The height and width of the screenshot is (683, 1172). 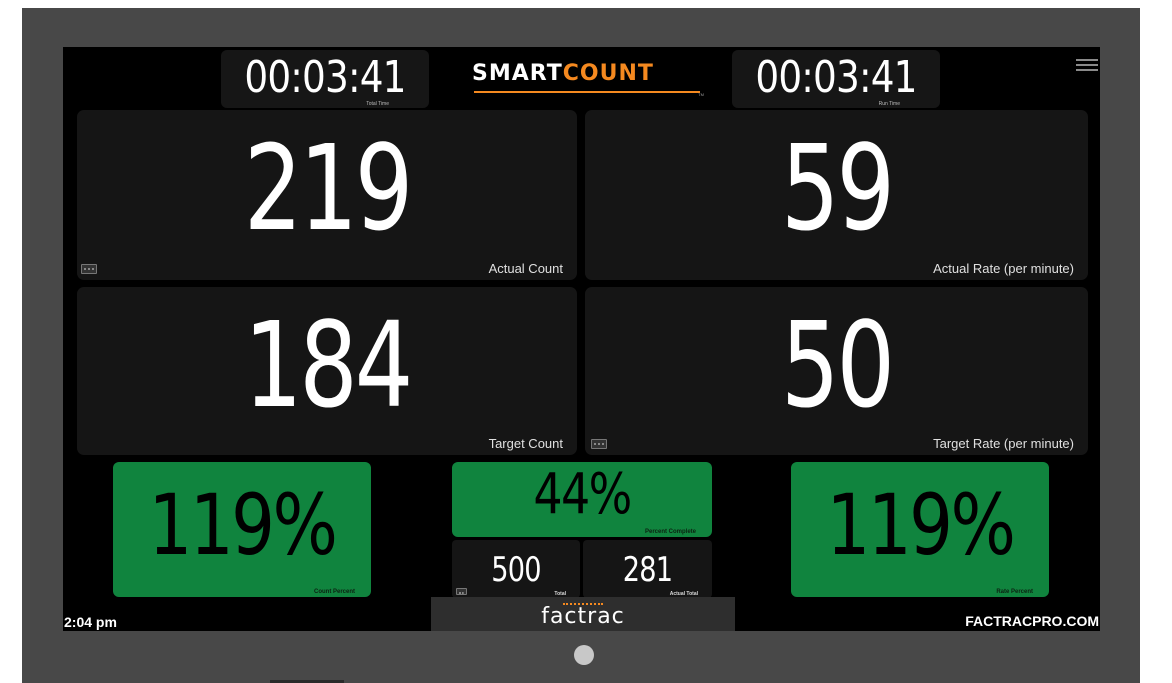 I want to click on footer-url: FACTRACPRO.COM, so click(x=1032, y=621).